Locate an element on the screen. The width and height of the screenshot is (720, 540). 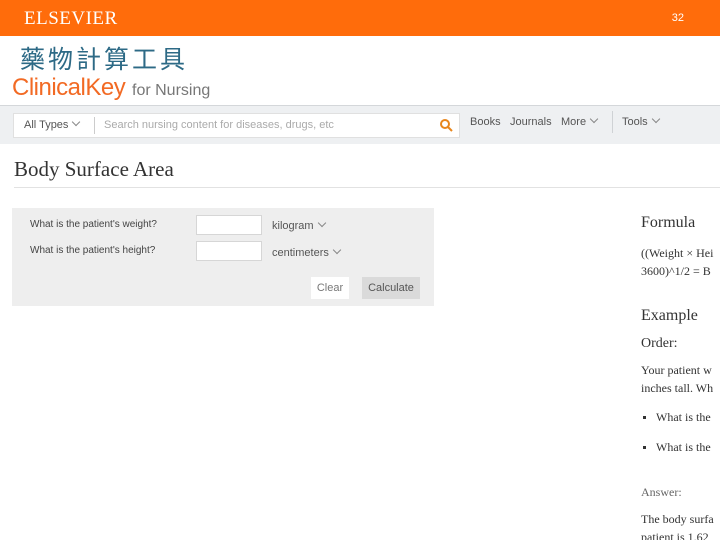
clinicalkey-logo: ClinicalKey for Nursing is located at coordinates (111, 89).